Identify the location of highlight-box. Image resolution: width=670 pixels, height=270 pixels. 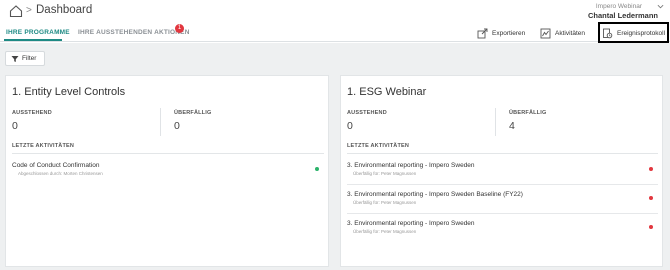
(633, 32).